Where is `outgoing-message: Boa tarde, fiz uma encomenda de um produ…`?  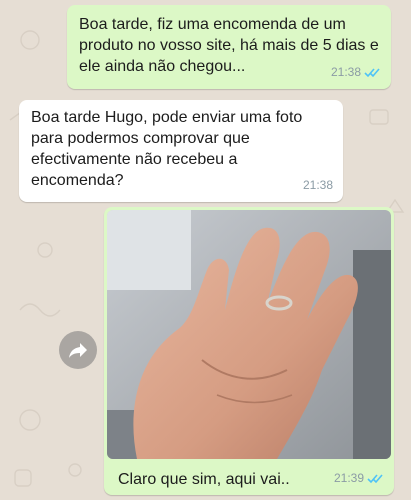
outgoing-message: Boa tarde, fiz uma encomenda de um produ… is located at coordinates (229, 47).